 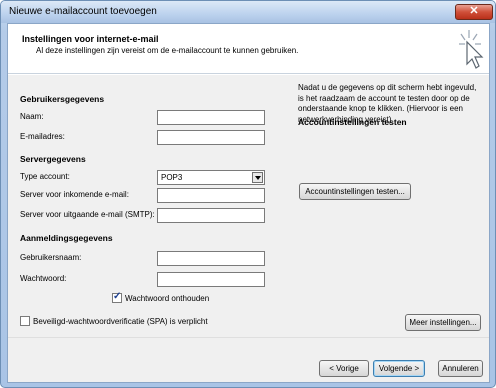 I want to click on server-section-heading: Servergegevens, so click(x=53, y=159).